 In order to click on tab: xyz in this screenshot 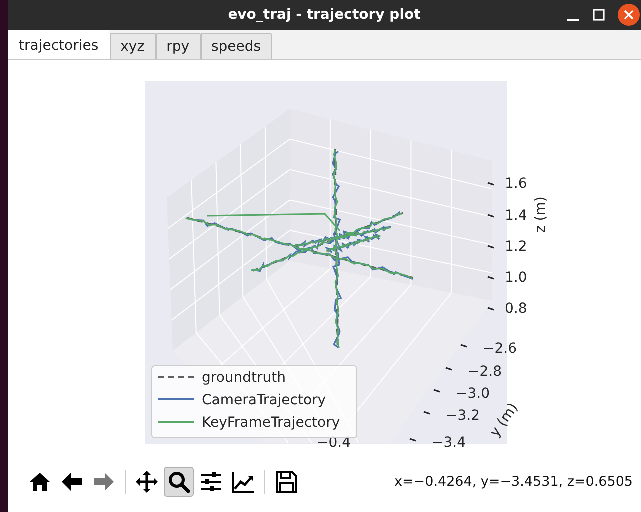, I will do `click(133, 46)`.